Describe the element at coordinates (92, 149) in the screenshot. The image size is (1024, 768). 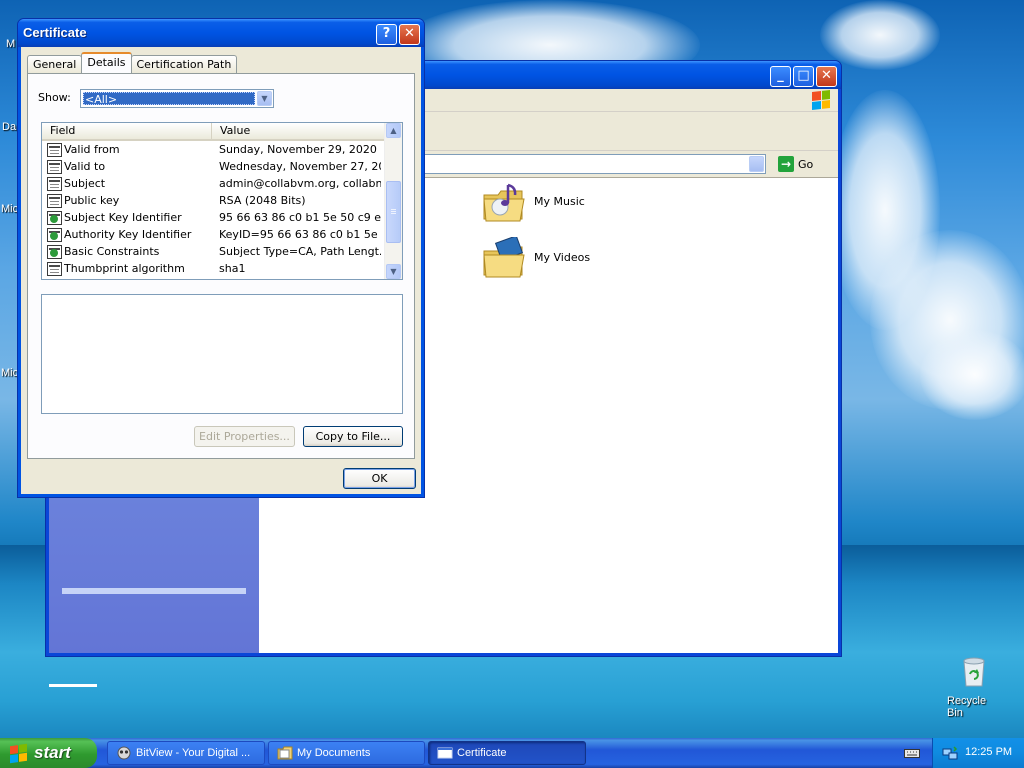
I see `field-name: Valid from` at that location.